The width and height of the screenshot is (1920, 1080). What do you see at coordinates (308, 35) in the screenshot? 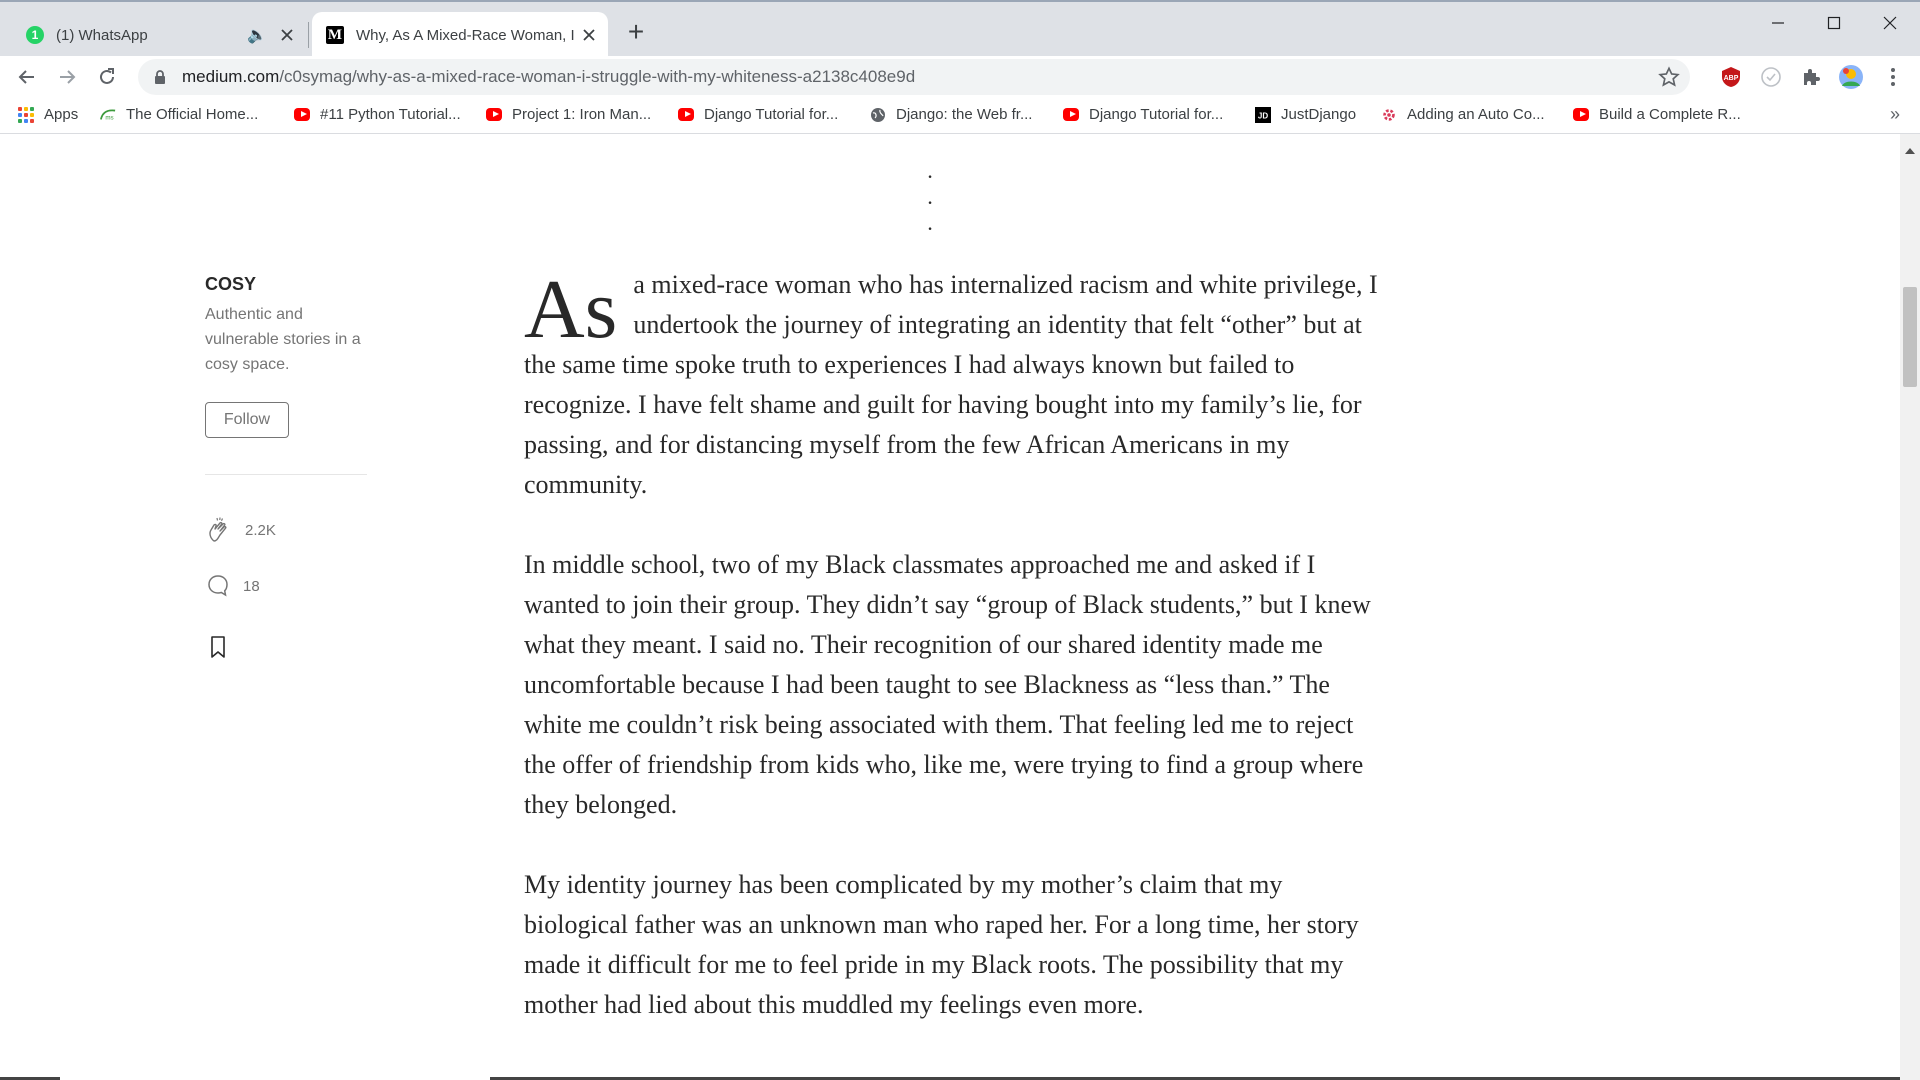
I see `tab-separator` at bounding box center [308, 35].